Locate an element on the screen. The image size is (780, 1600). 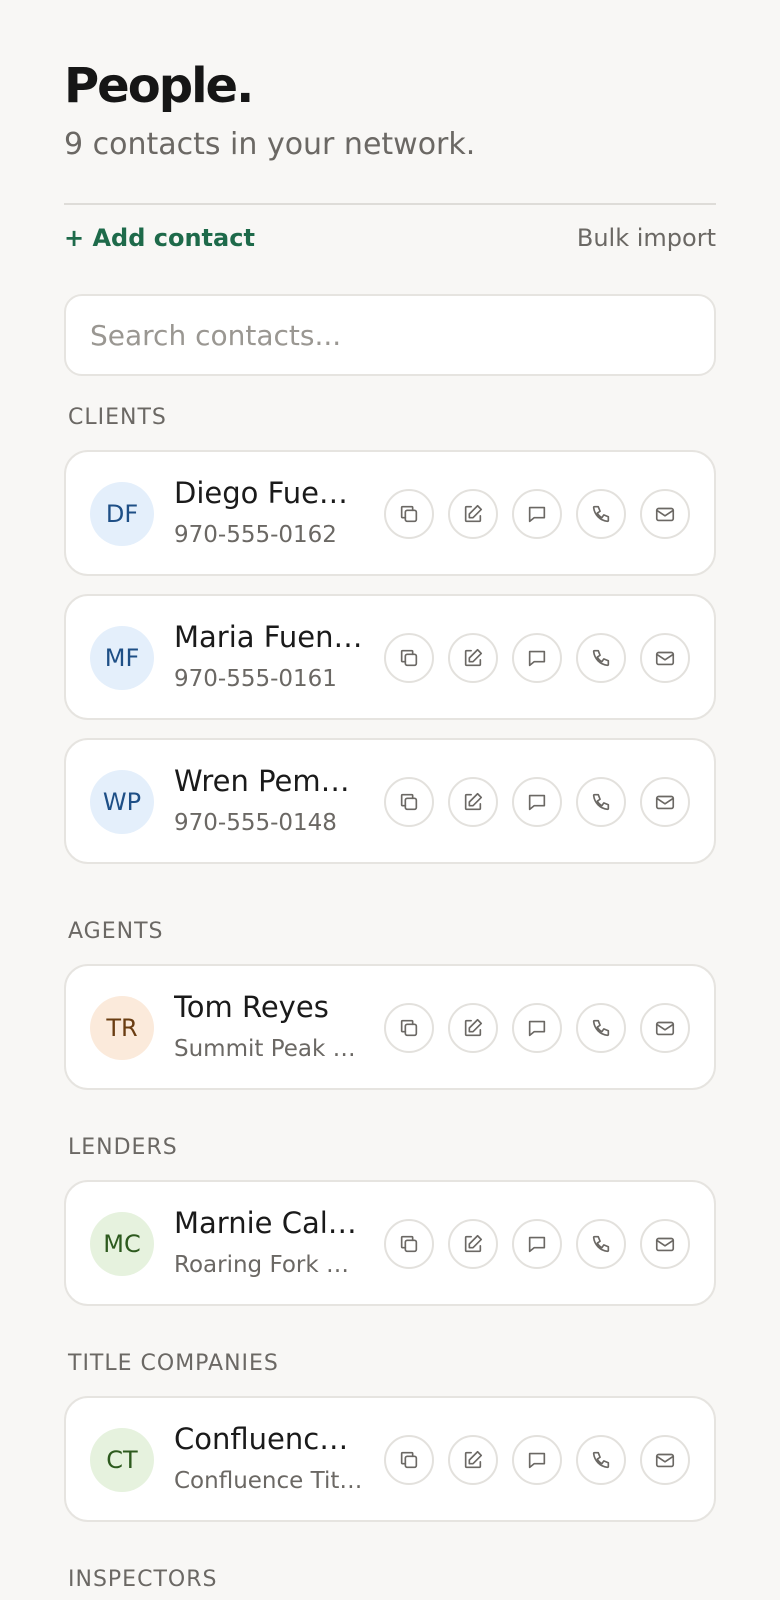
contact-name: Wren Pemberton is located at coordinates (269, 781).